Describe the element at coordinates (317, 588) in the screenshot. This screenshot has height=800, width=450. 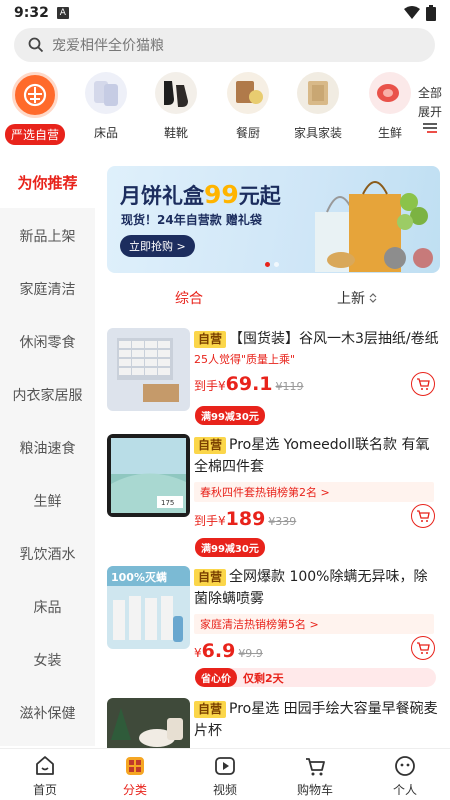
I see `product-title: 自营 全网爆款 100%除螨无异味，除菌除螨喷雾` at that location.